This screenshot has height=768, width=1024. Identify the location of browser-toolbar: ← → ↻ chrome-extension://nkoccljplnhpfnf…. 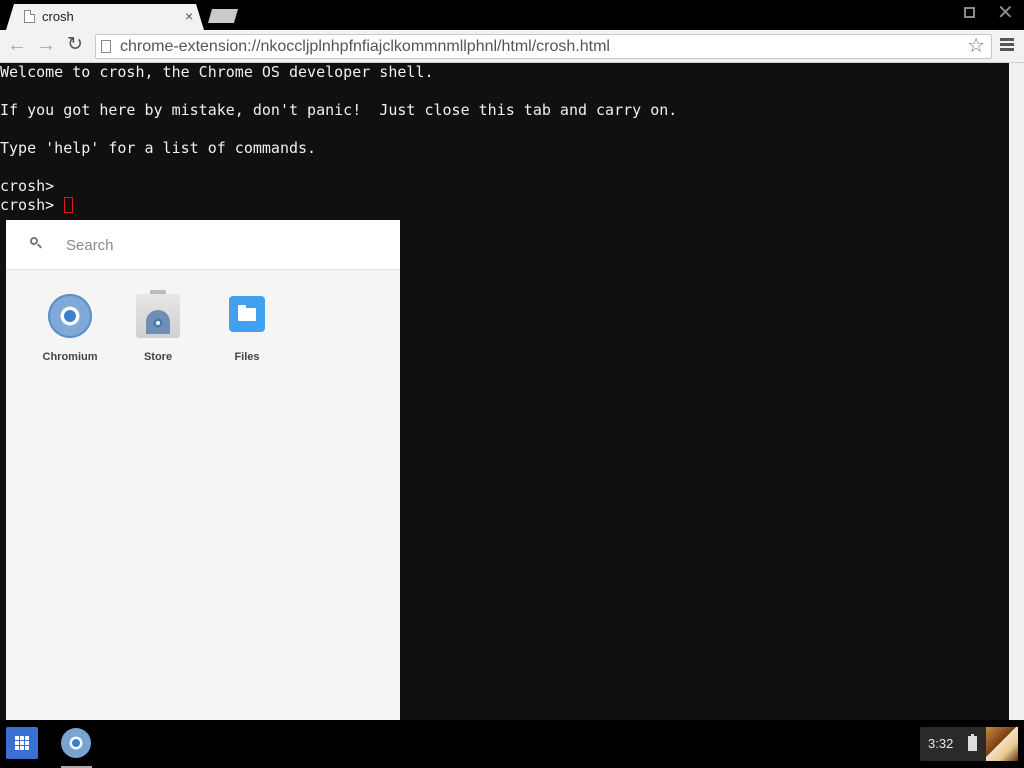
(512, 46).